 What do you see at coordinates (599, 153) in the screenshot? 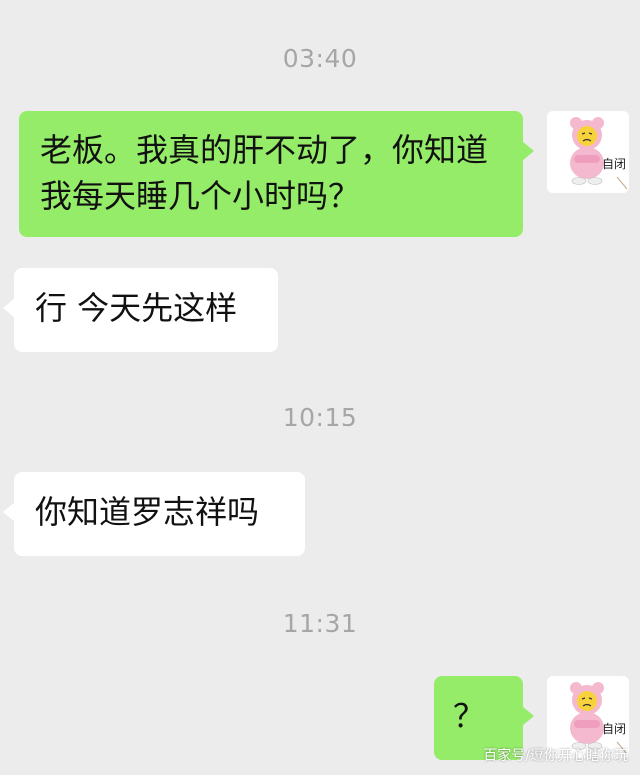
I see `avatar-sticker-icon` at bounding box center [599, 153].